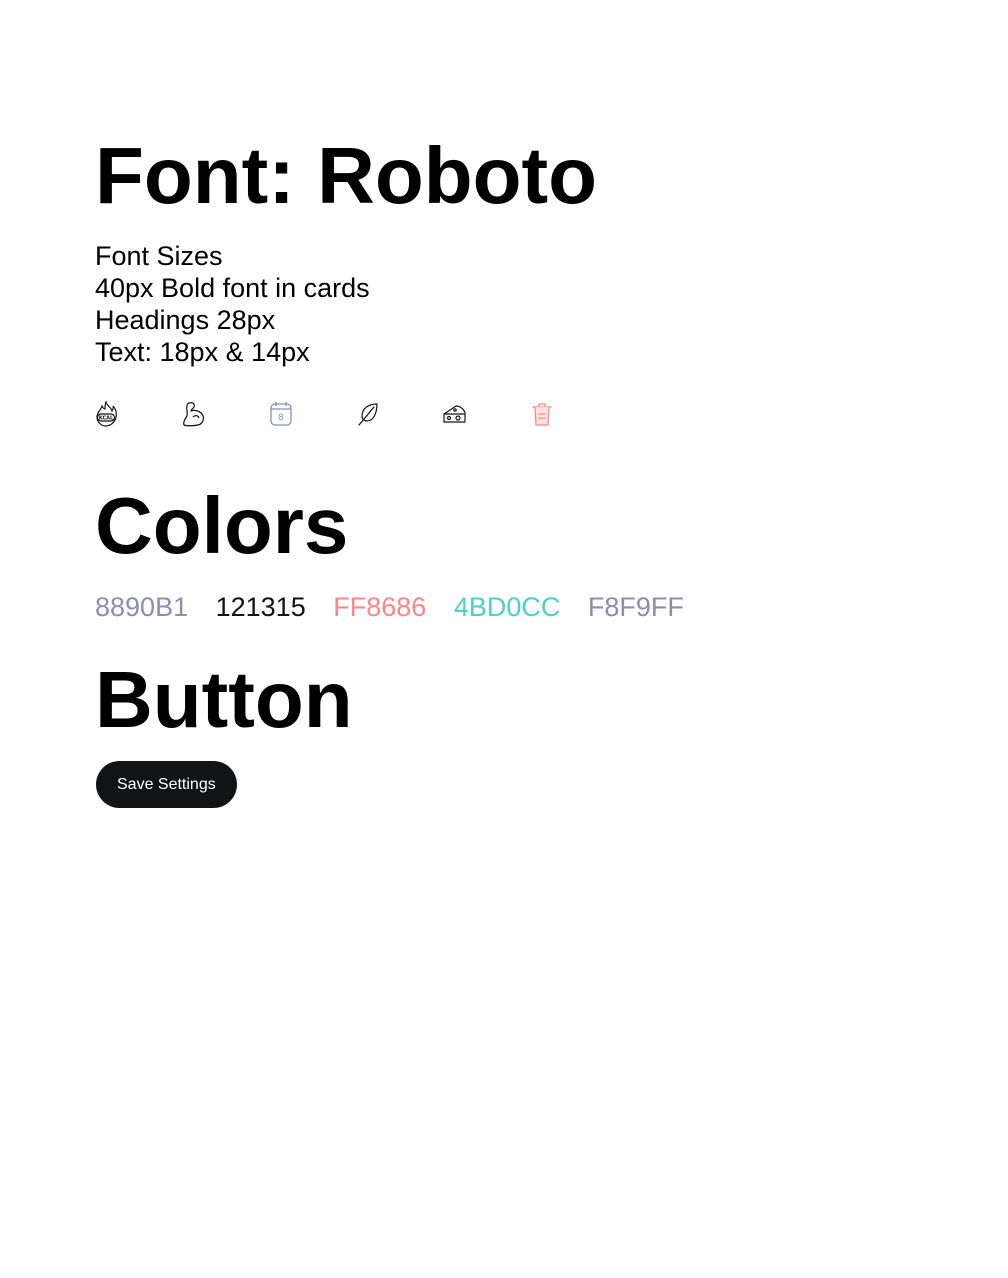 Image resolution: width=1008 pixels, height=1278 pixels. I want to click on font-sizes-line: Text: 18px & 14px, so click(202, 352).